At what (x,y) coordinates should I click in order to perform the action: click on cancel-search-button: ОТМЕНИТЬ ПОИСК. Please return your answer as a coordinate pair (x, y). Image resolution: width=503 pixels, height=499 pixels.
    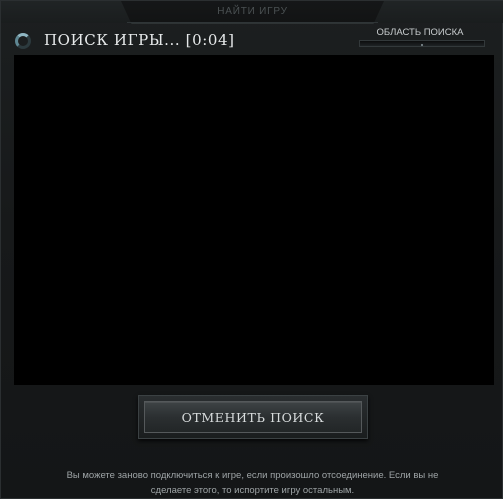
    Looking at the image, I should click on (253, 417).